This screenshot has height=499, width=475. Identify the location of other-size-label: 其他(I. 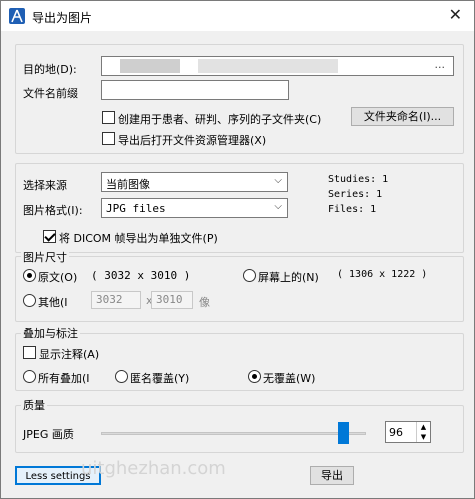
(53, 302).